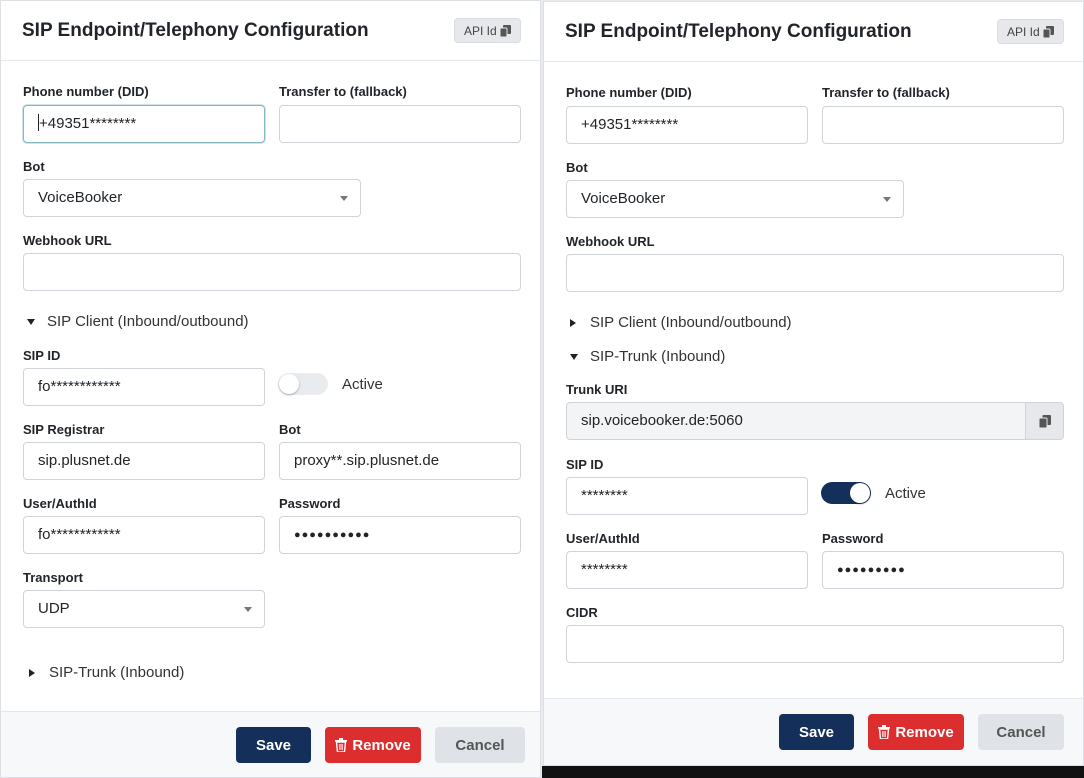  What do you see at coordinates (687, 496) in the screenshot?
I see `sip-id-input: ********` at bounding box center [687, 496].